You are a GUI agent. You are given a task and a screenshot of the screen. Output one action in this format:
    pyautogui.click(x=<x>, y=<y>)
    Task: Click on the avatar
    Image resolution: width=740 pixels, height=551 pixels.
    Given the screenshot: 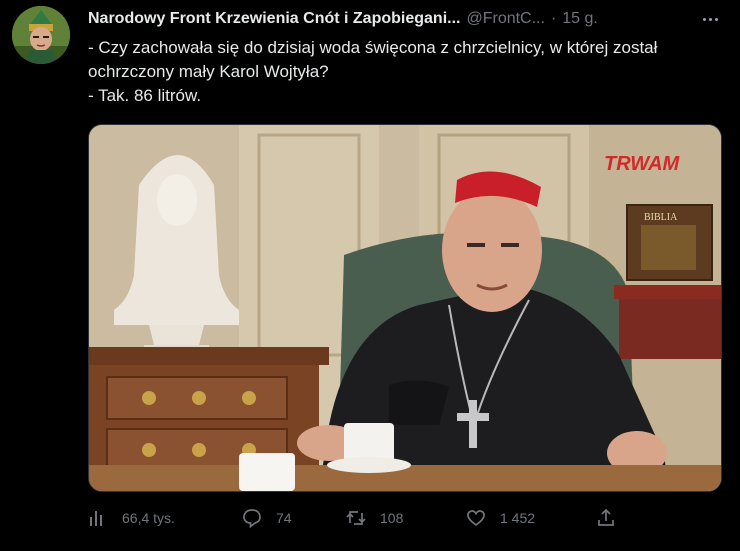 What is the action you would take?
    pyautogui.click(x=41, y=35)
    